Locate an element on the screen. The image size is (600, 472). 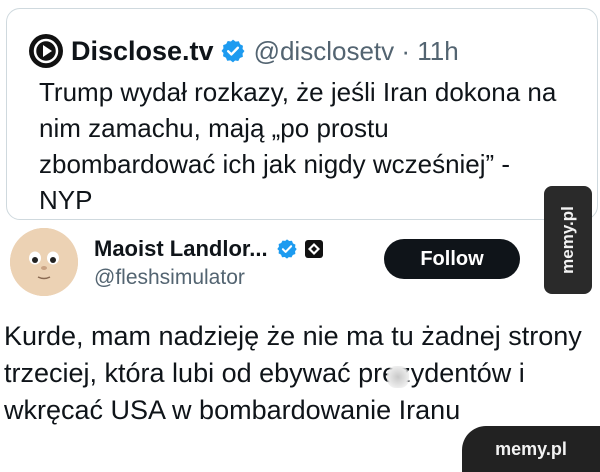
quoted-author-handle: @disclosetv · 11h is located at coordinates (356, 50).